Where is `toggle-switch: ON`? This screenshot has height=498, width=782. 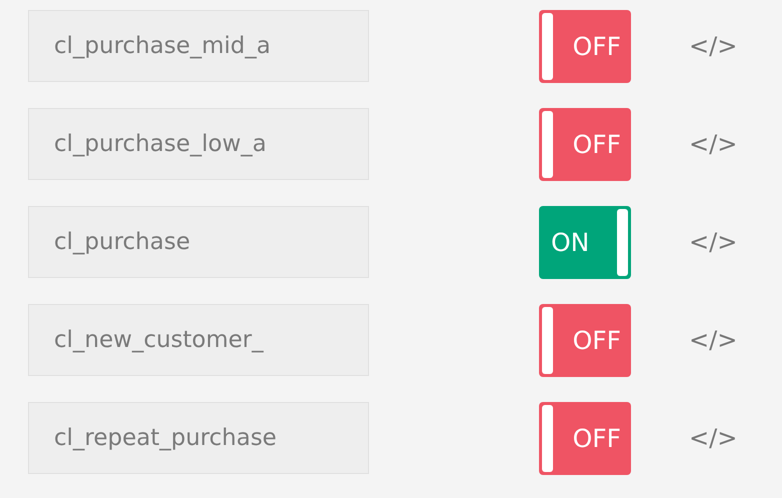
toggle-switch: ON is located at coordinates (585, 242).